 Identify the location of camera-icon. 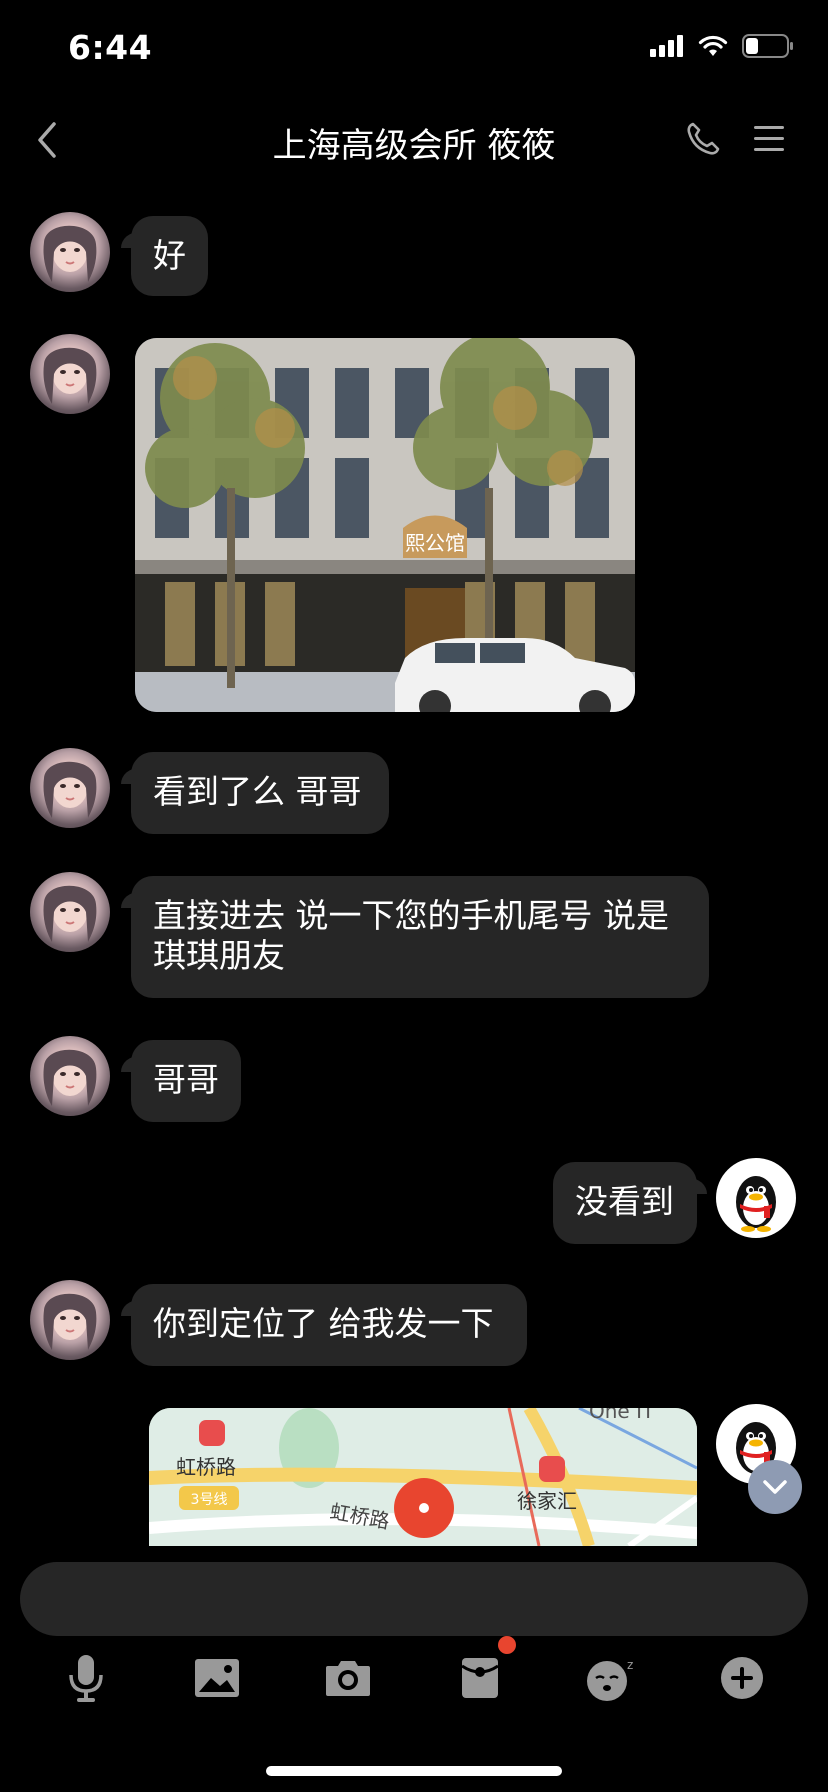
(348, 1678).